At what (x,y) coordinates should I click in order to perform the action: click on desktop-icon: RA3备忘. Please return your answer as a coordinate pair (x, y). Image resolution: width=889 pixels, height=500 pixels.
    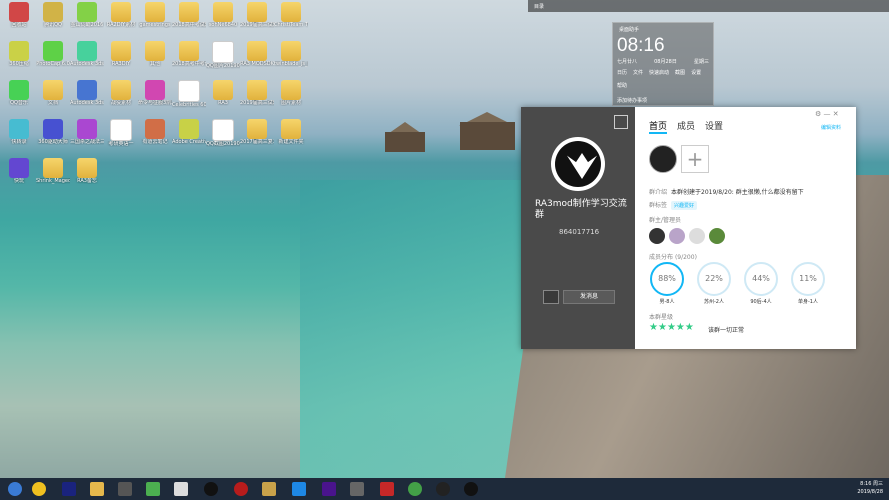
    Looking at the image, I should click on (87, 171).